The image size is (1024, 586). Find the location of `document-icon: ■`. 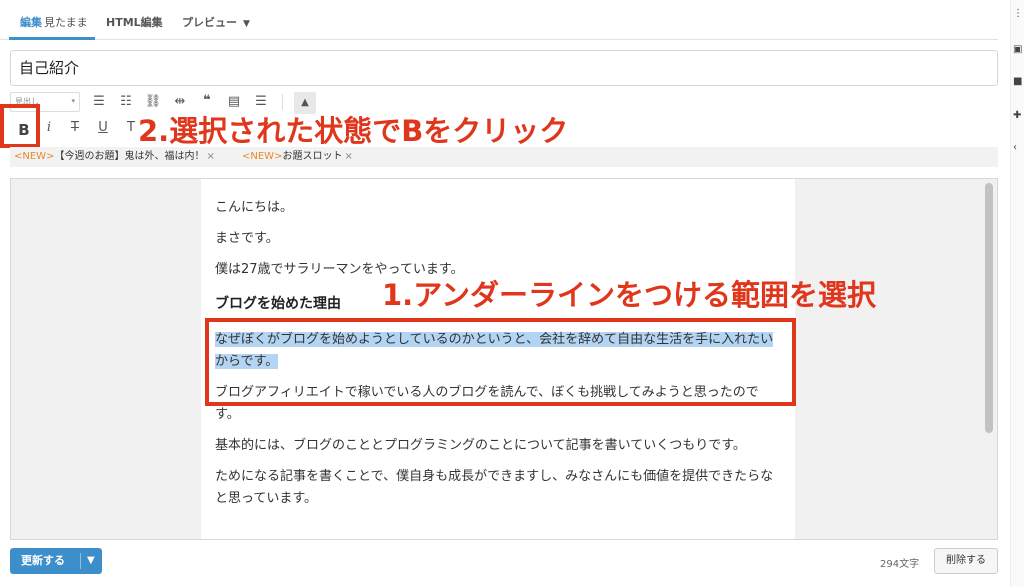

document-icon: ■ is located at coordinates (1018, 81).